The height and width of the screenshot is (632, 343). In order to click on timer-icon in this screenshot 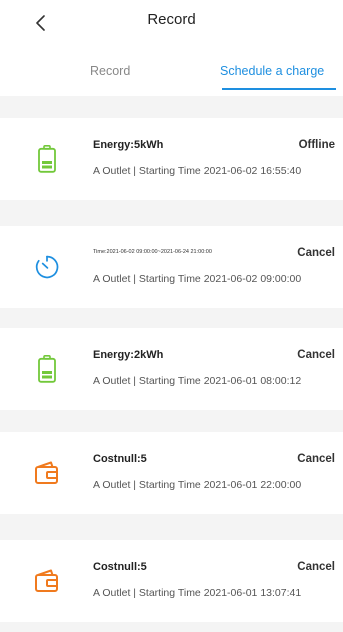, I will do `click(47, 267)`.